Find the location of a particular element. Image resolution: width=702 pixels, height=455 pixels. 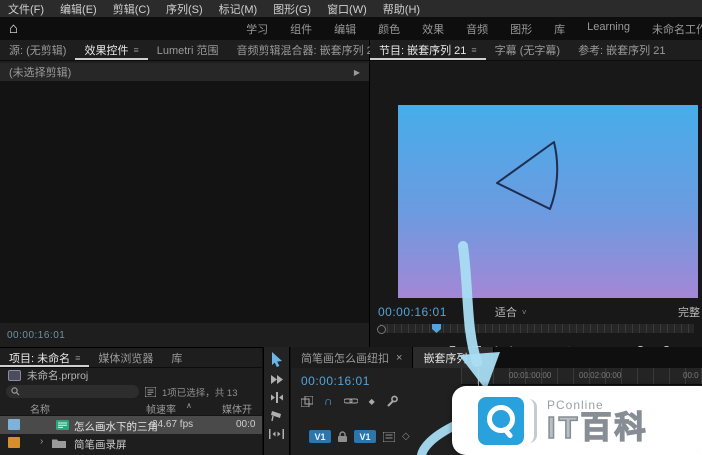

scrollbar-knob is located at coordinates (381, 329).